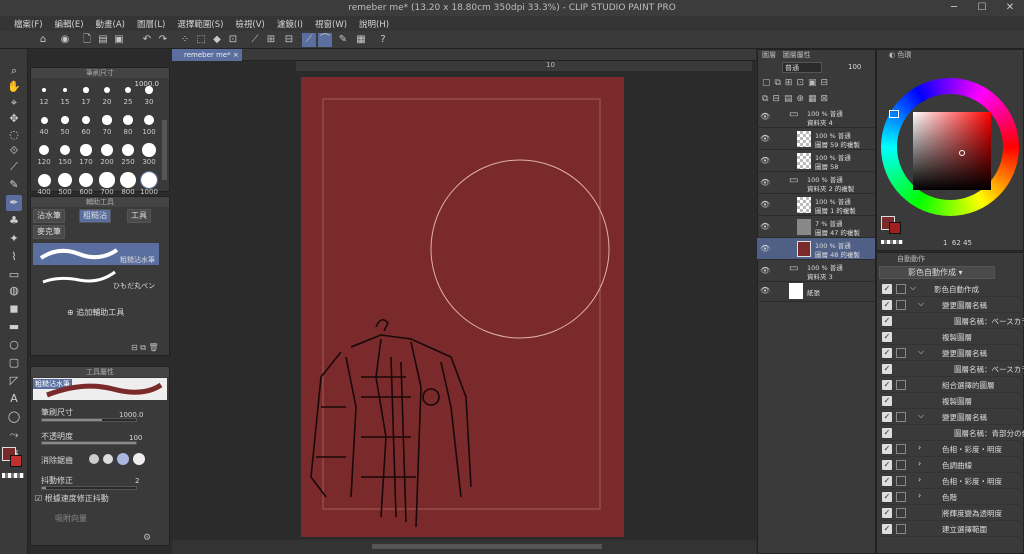 The image size is (1024, 554). What do you see at coordinates (802, 67) in the screenshot?
I see `blend-mode-select: 普通` at bounding box center [802, 67].